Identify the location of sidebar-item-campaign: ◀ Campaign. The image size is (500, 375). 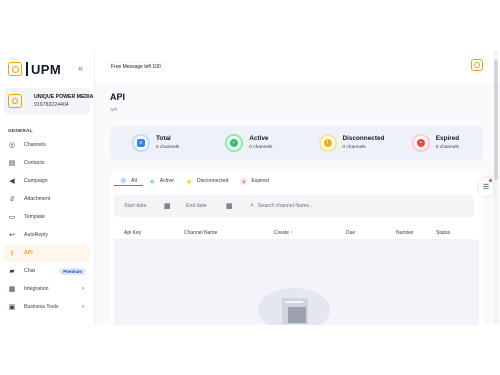
(47, 181).